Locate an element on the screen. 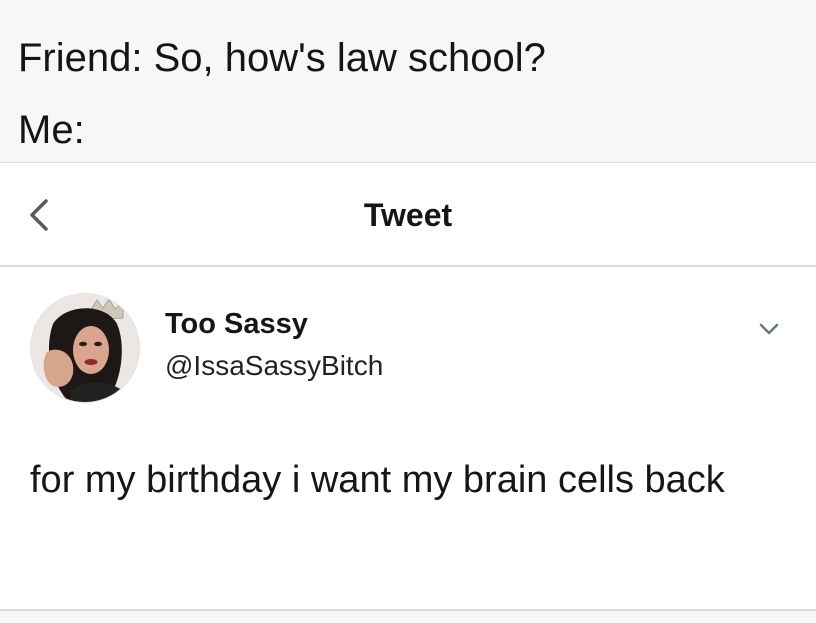 This screenshot has height=623, width=816. nav-title: Tweet is located at coordinates (408, 215).